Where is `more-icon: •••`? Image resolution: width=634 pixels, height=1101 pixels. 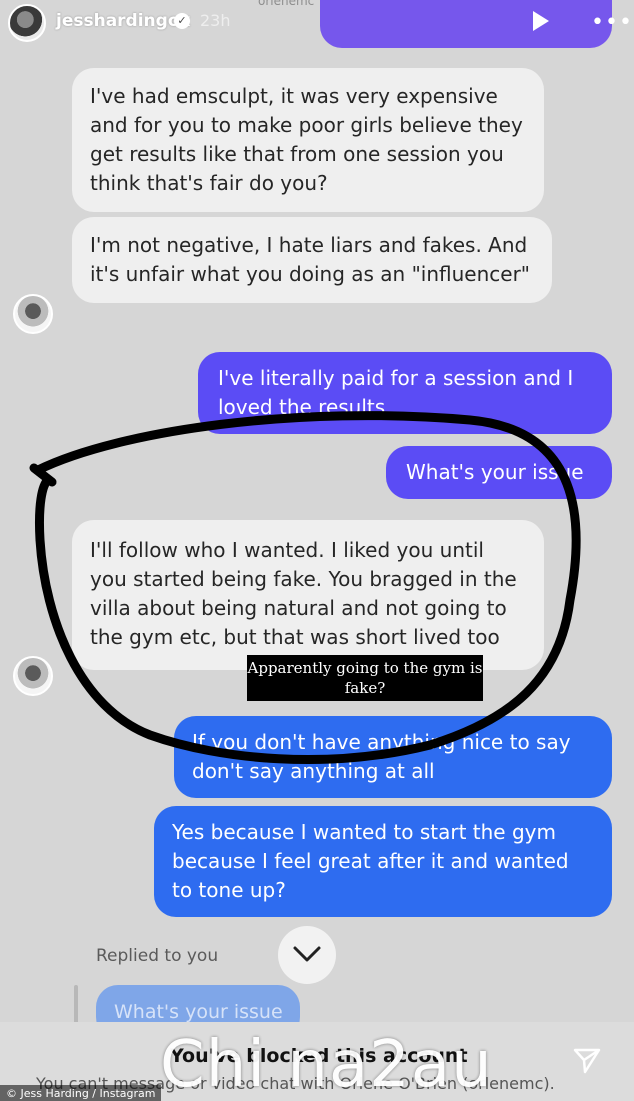
more-icon: ••• is located at coordinates (612, 22).